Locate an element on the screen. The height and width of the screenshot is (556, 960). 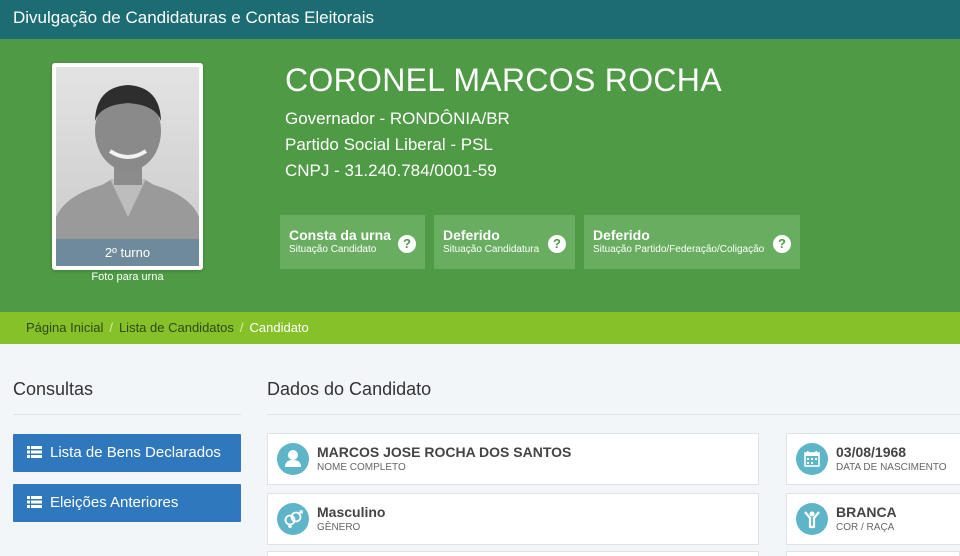
declared-assets-button: Lista de Bens Declarados is located at coordinates (127, 453).